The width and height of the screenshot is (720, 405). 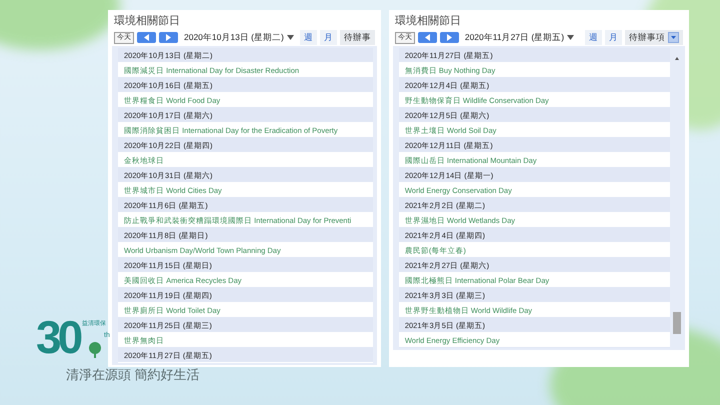 What do you see at coordinates (58, 337) in the screenshot?
I see `logo-number: 30` at bounding box center [58, 337].